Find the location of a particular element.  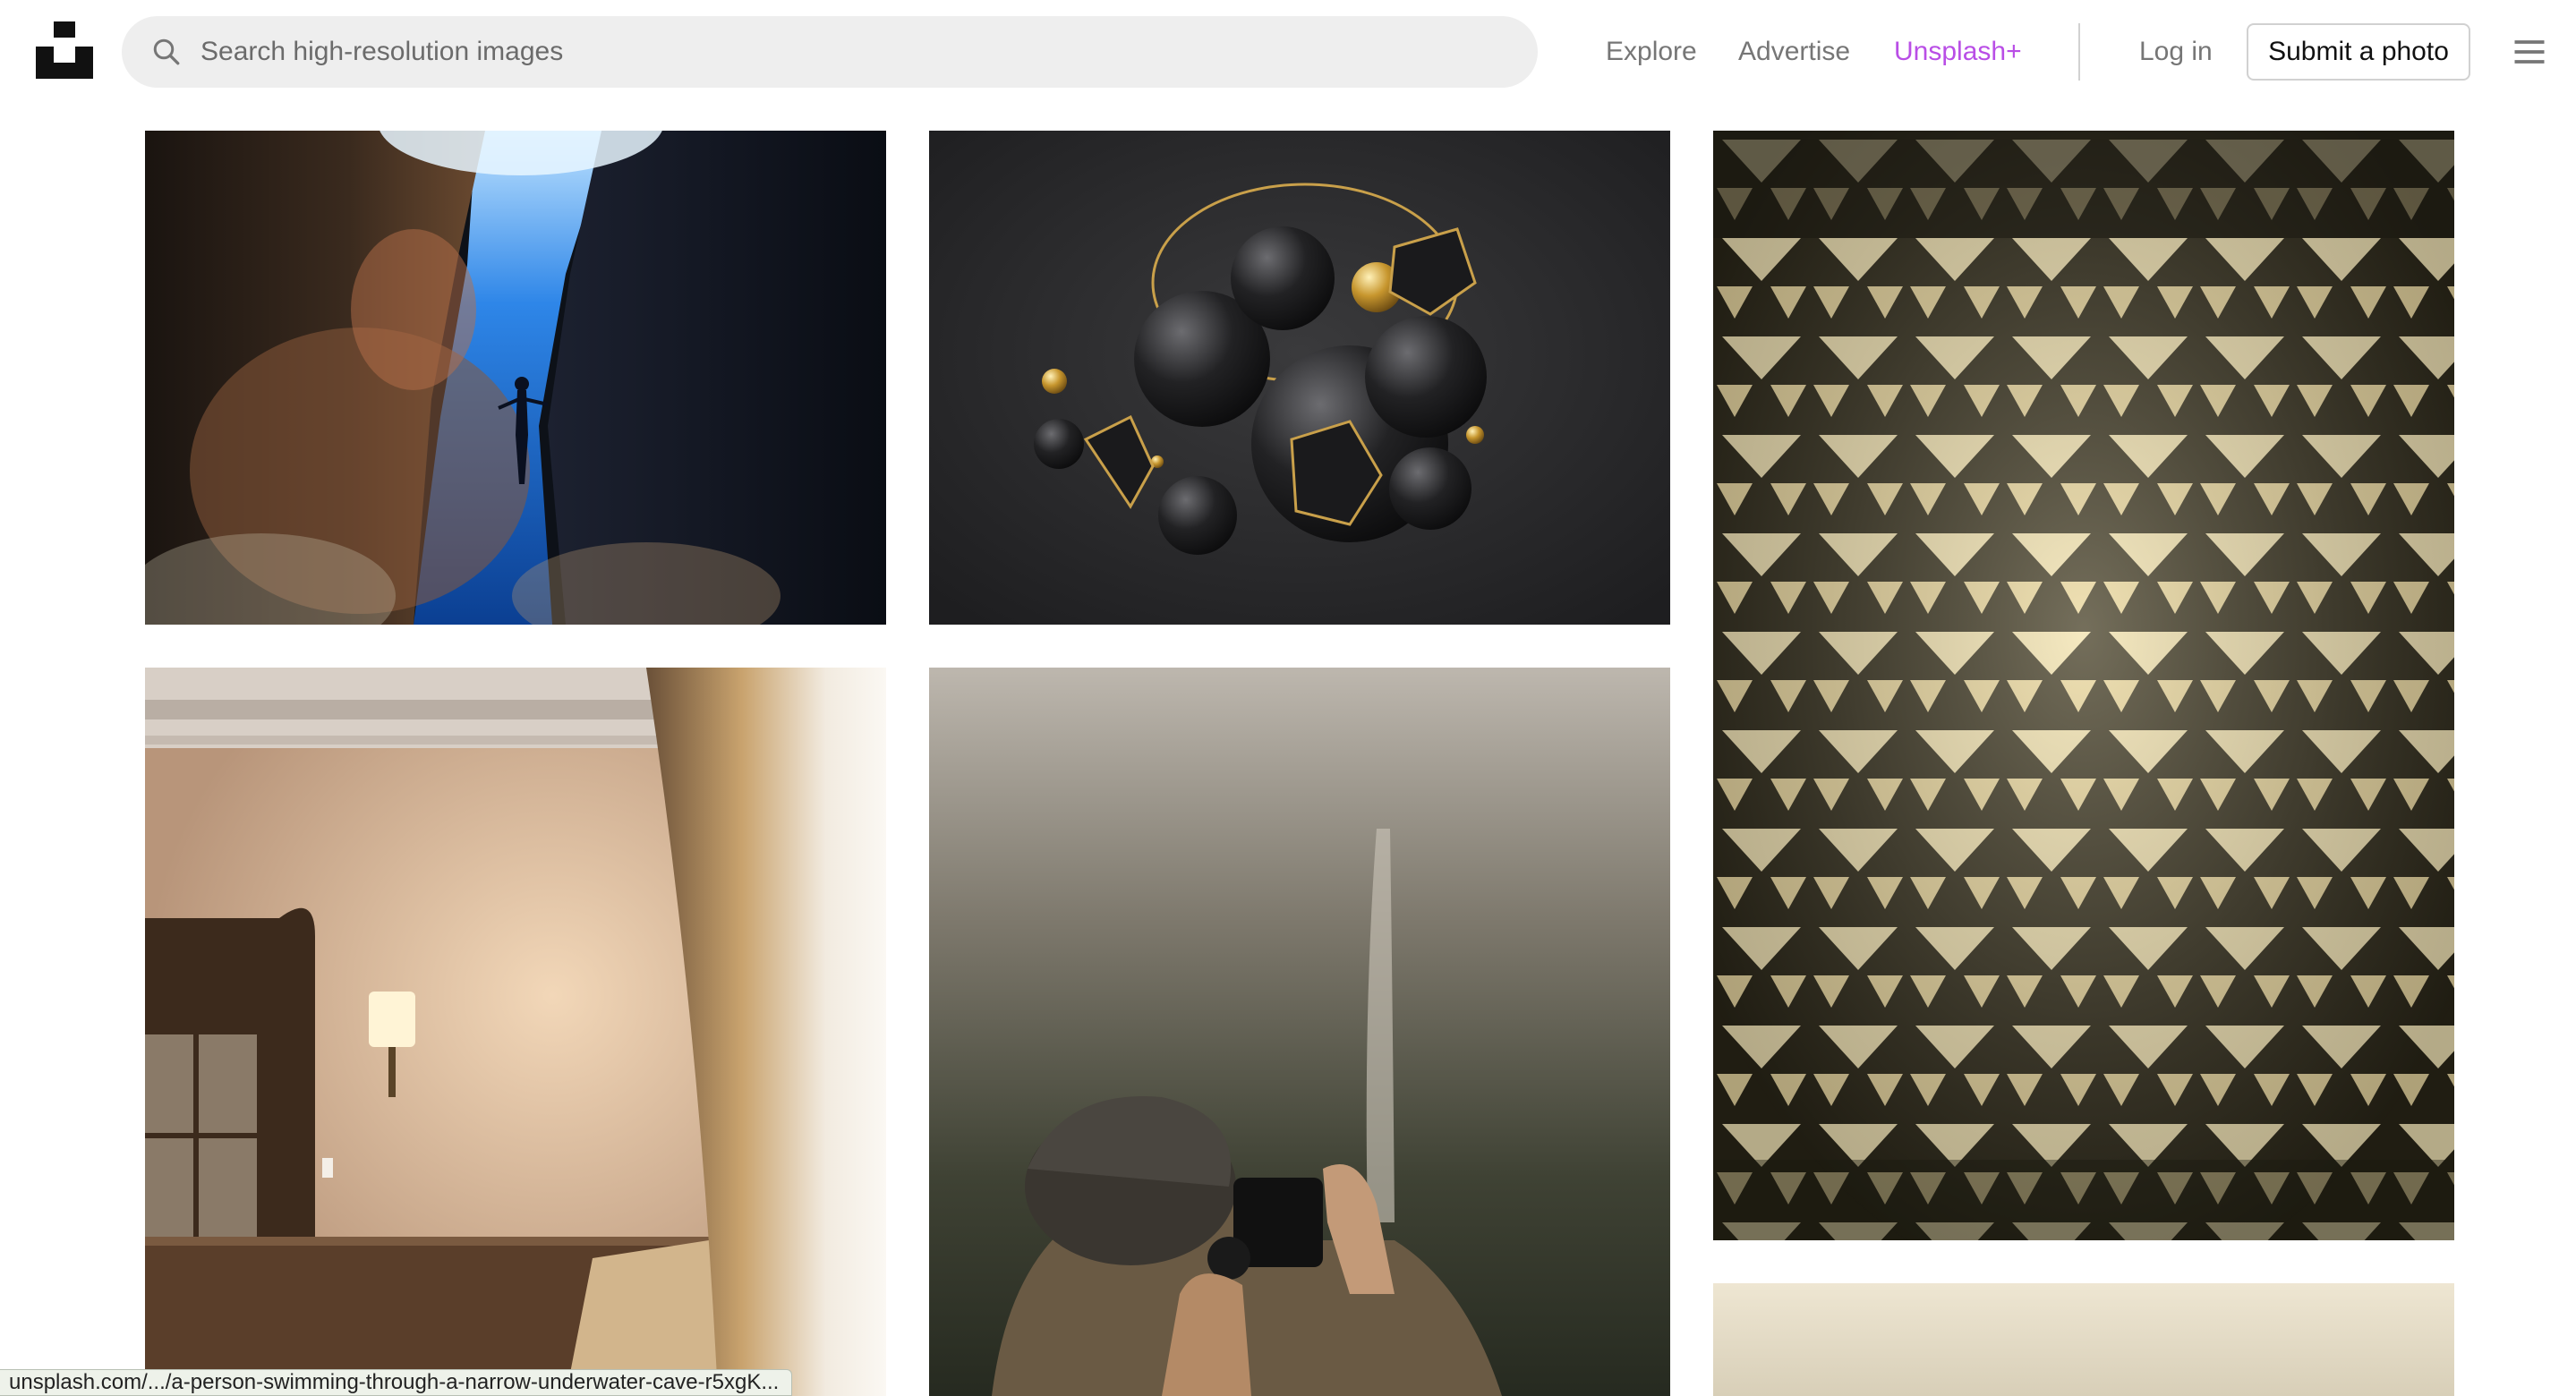

nav-divider is located at coordinates (2079, 52).